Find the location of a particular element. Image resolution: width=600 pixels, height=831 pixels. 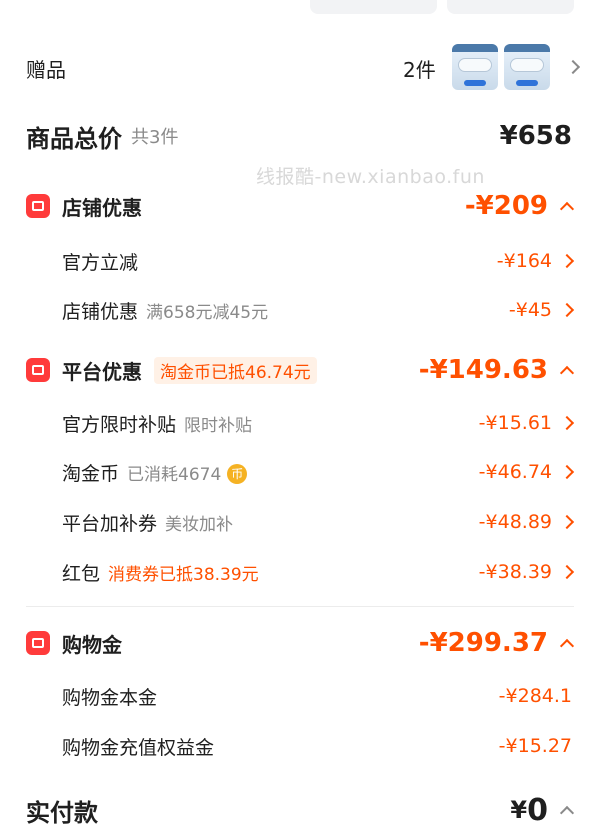

store-discount-value: -¥209 is located at coordinates (506, 206).